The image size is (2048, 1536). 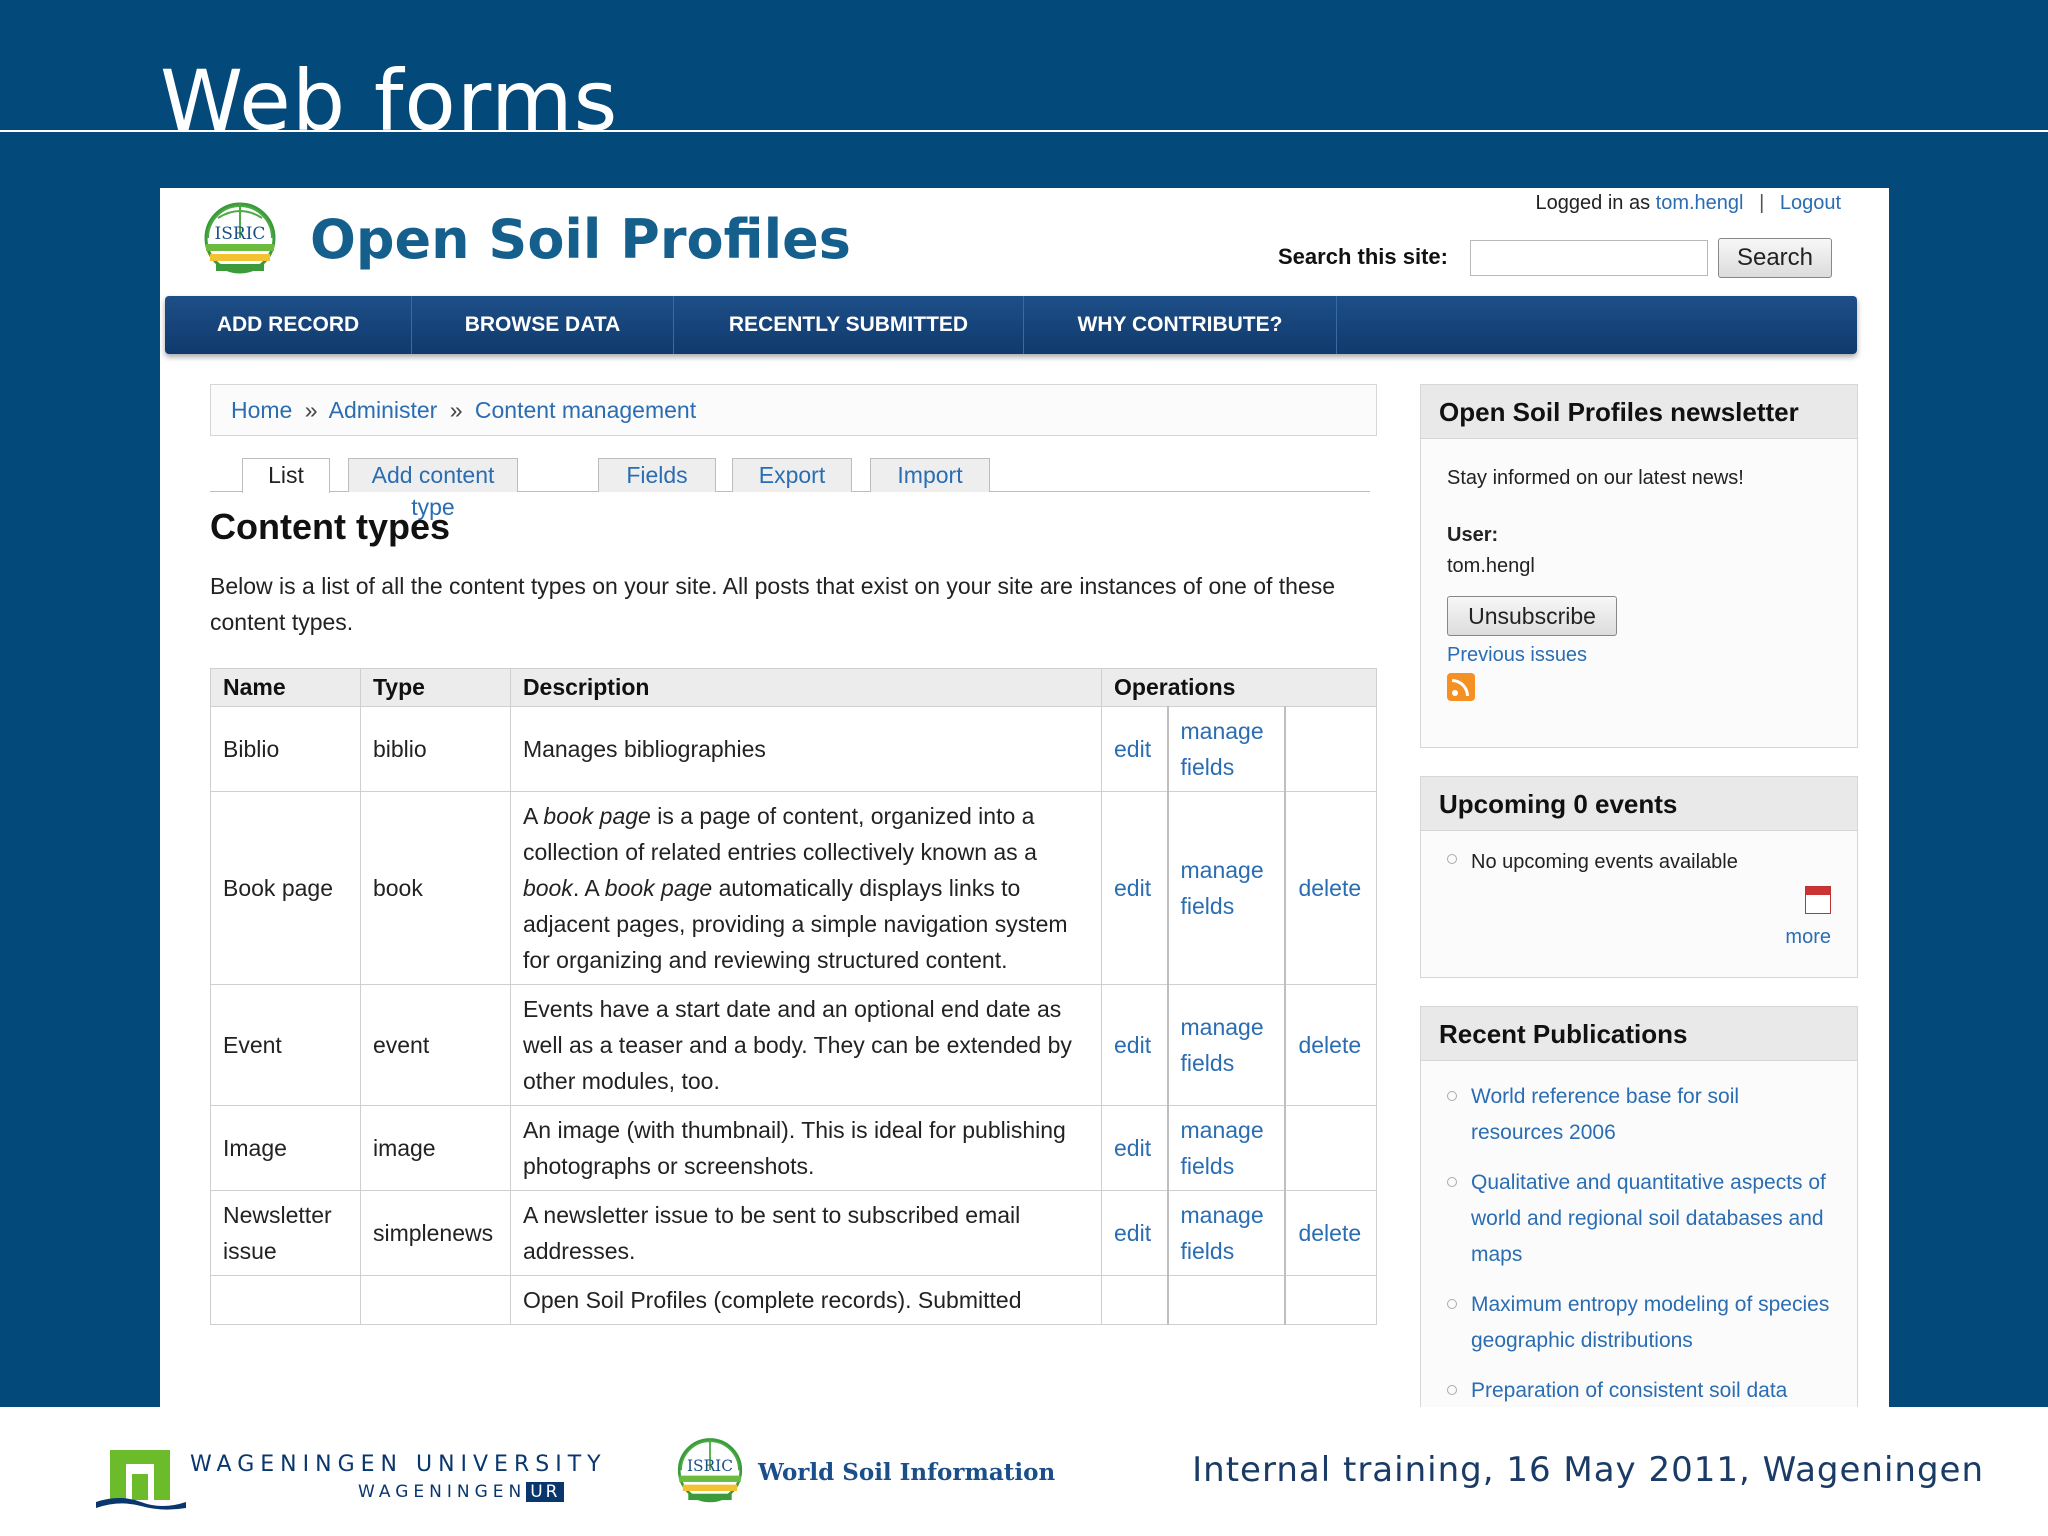 I want to click on wageningen-logo-icon, so click(x=141, y=1480).